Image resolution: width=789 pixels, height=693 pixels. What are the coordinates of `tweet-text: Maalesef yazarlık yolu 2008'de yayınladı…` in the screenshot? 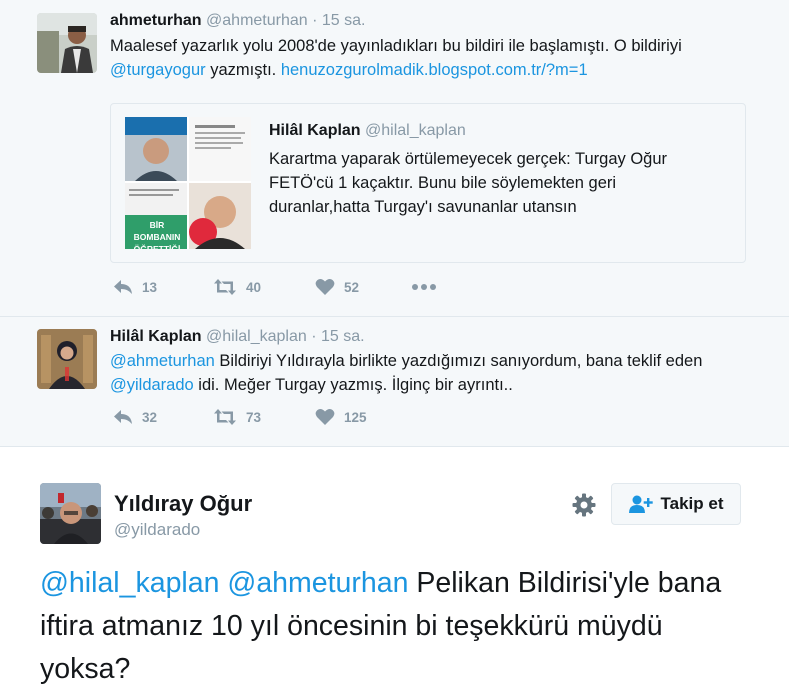 It's located at (430, 58).